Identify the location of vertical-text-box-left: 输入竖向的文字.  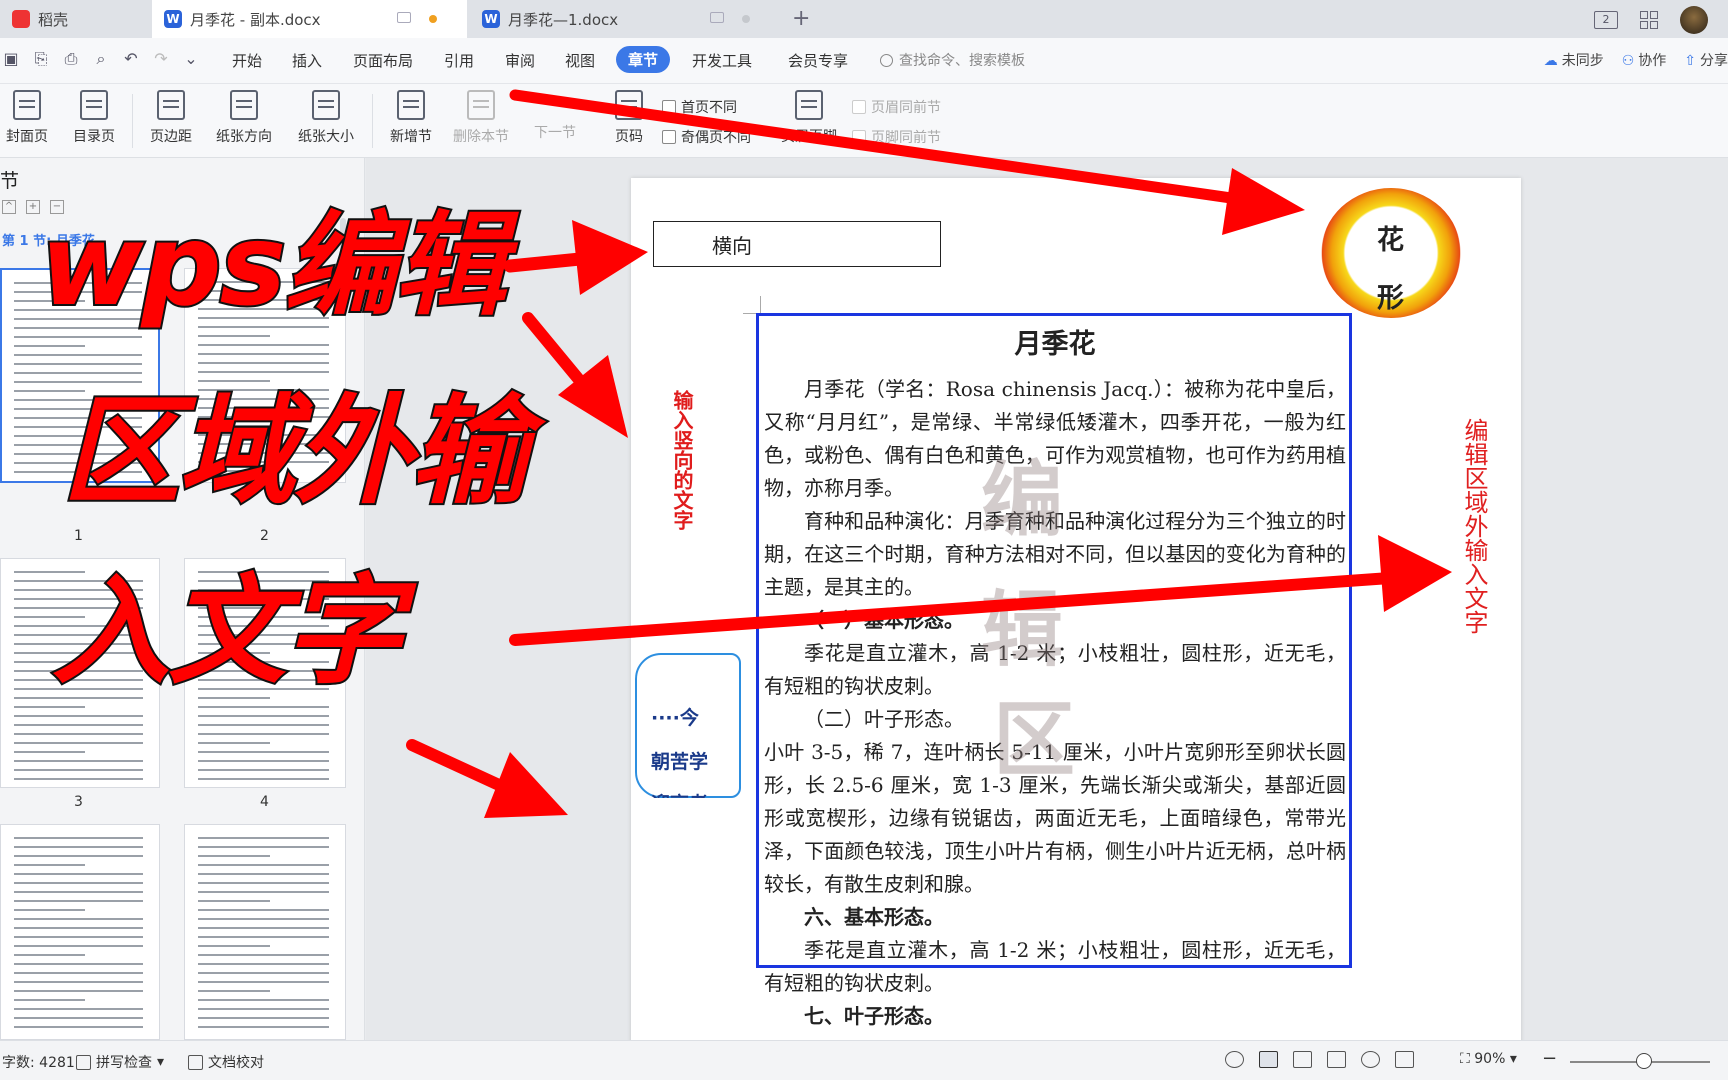
(681, 460).